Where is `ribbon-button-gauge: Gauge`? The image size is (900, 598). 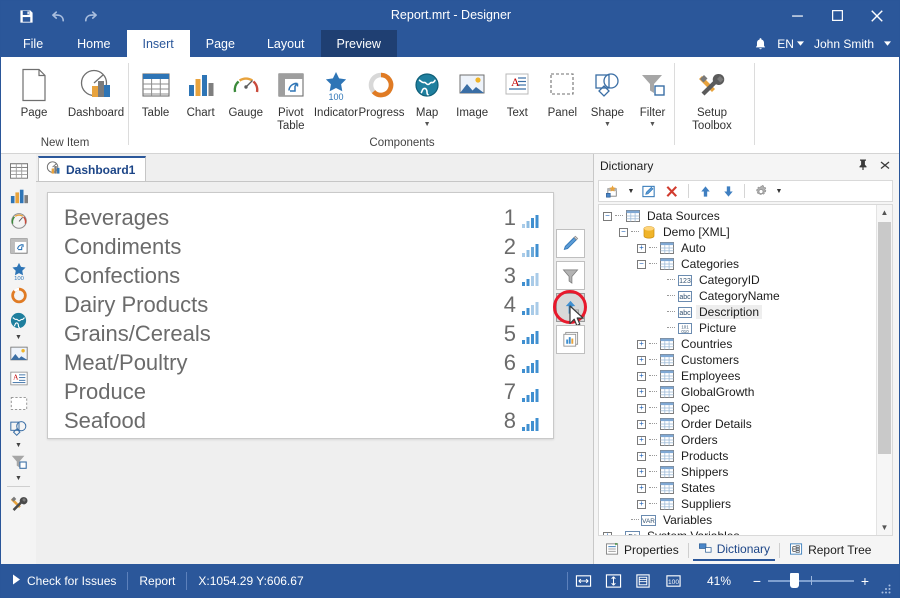 ribbon-button-gauge: Gauge is located at coordinates (245, 90).